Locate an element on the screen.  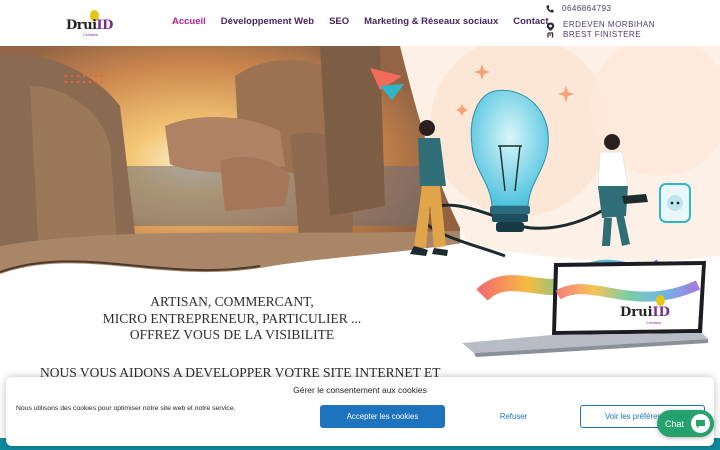
nav-developpement-web: Développement Web is located at coordinates (267, 21).